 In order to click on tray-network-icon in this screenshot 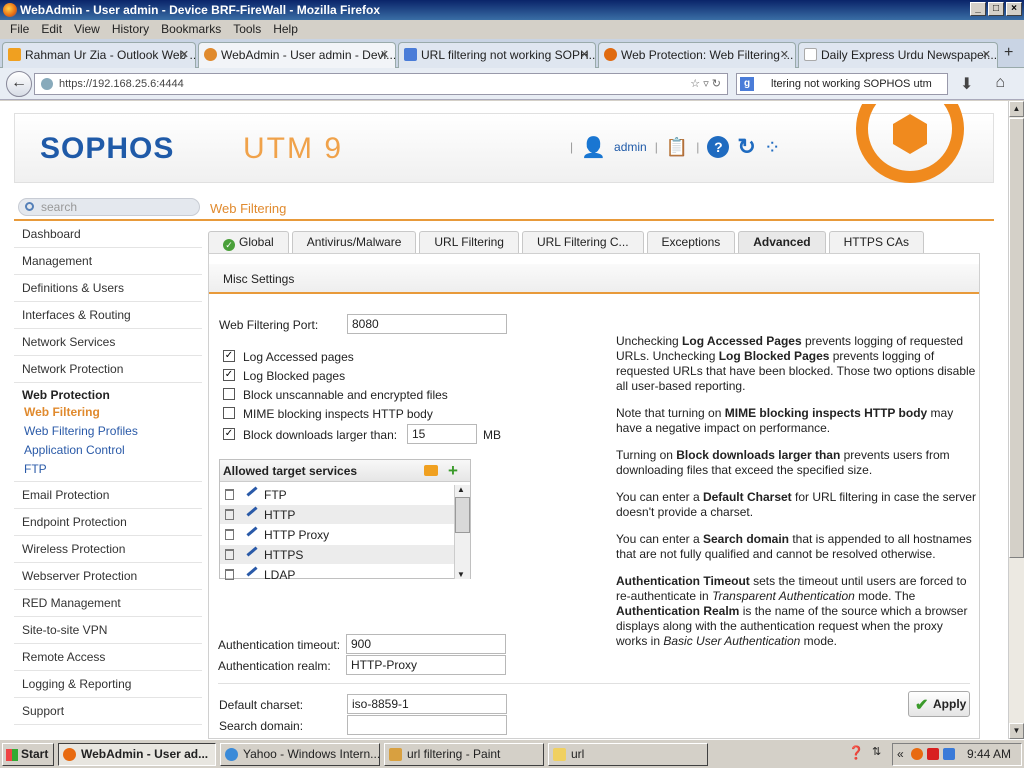, I will do `click(949, 754)`.